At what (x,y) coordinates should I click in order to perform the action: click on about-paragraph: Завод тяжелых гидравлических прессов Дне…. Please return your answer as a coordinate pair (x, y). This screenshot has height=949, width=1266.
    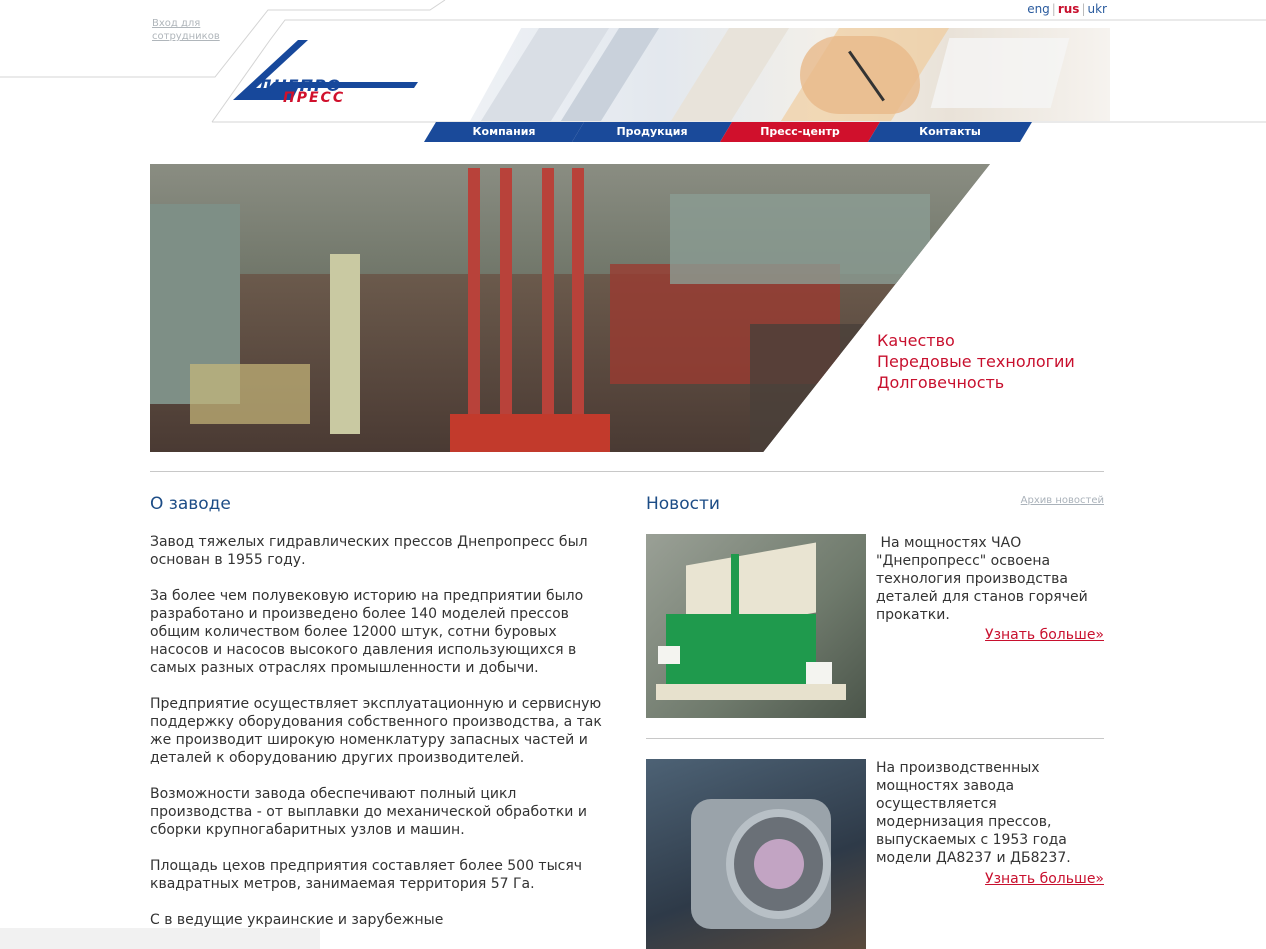
    Looking at the image, I should click on (369, 551).